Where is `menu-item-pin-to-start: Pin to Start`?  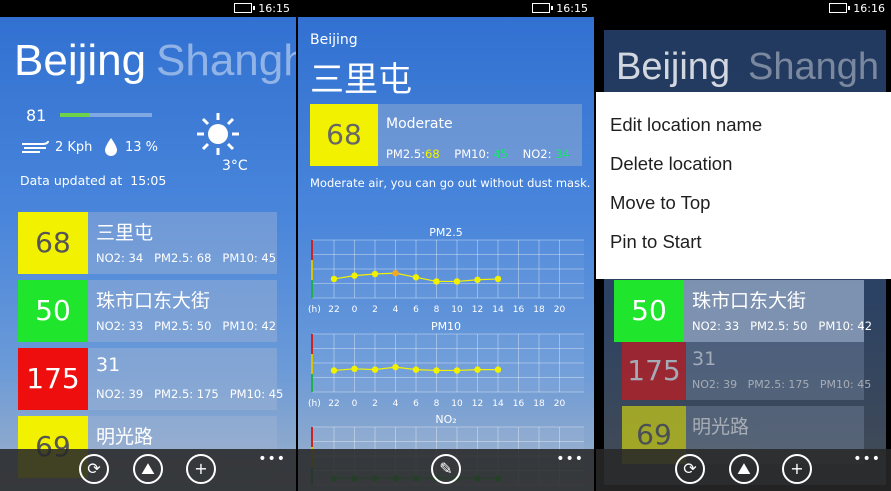
menu-item-pin-to-start: Pin to Start is located at coordinates (656, 242).